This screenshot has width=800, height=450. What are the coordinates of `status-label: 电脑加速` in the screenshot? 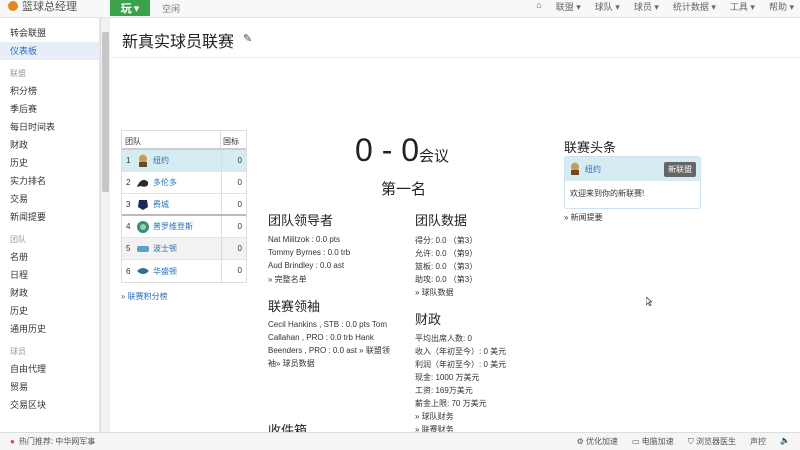 It's located at (657, 441).